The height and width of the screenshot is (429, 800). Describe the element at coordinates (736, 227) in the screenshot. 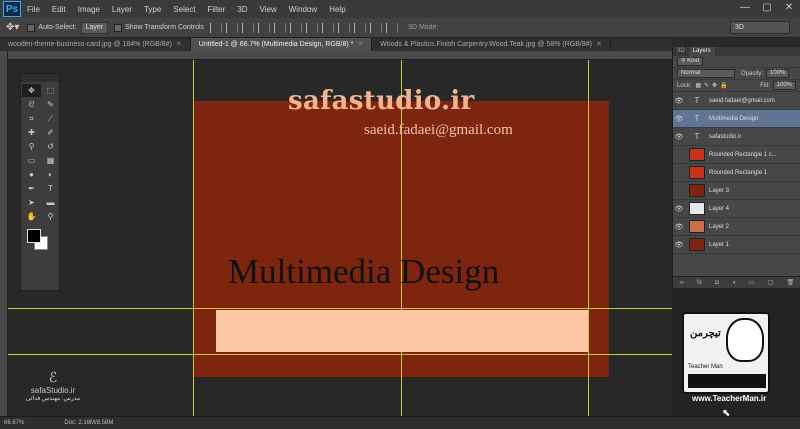

I see `layer-row: 👁 Layer 2` at that location.